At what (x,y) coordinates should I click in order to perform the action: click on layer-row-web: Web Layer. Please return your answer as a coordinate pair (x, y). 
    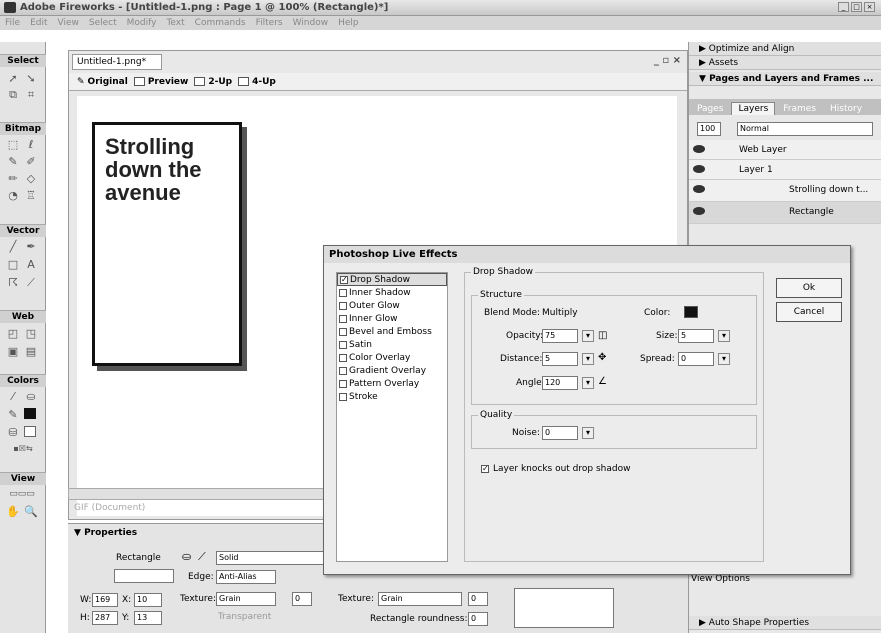
    Looking at the image, I should click on (785, 150).